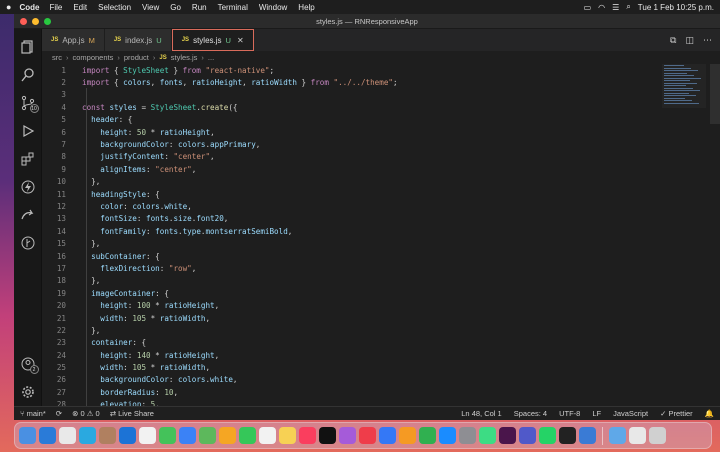  What do you see at coordinates (427, 435) in the screenshot?
I see `numbers-icon` at bounding box center [427, 435].